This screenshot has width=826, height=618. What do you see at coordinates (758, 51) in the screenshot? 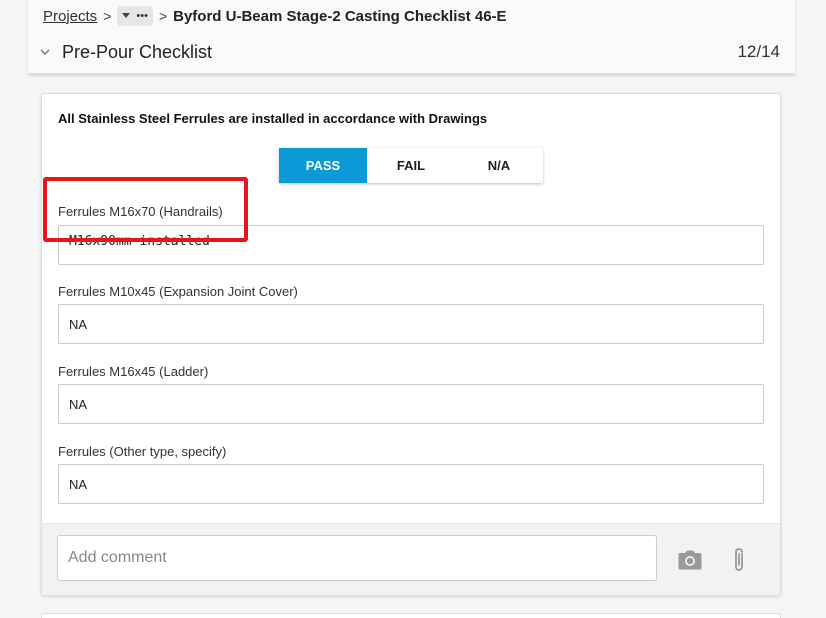
I see `section-progress: 12/14` at bounding box center [758, 51].